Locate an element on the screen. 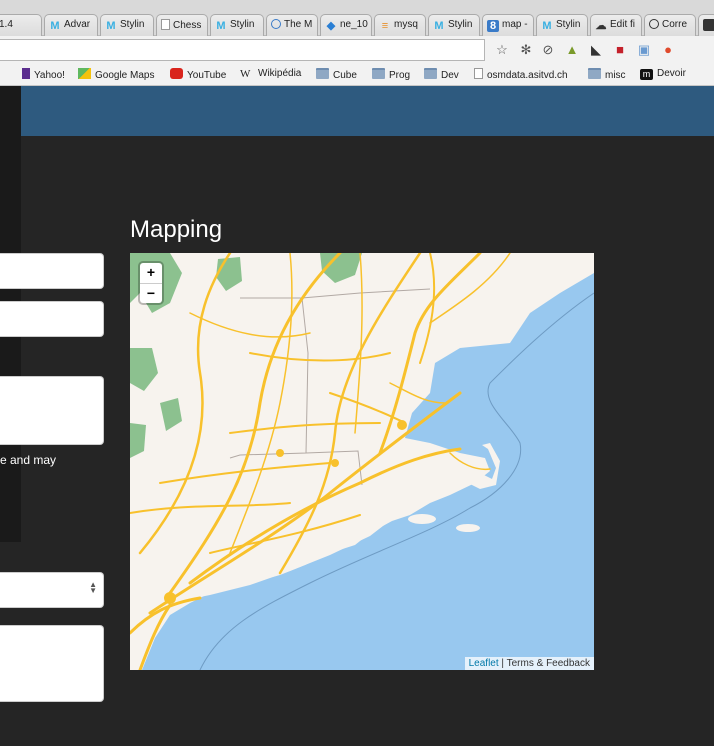 The width and height of the screenshot is (714, 746). bookmark-label: Yahoo! is located at coordinates (49, 75).